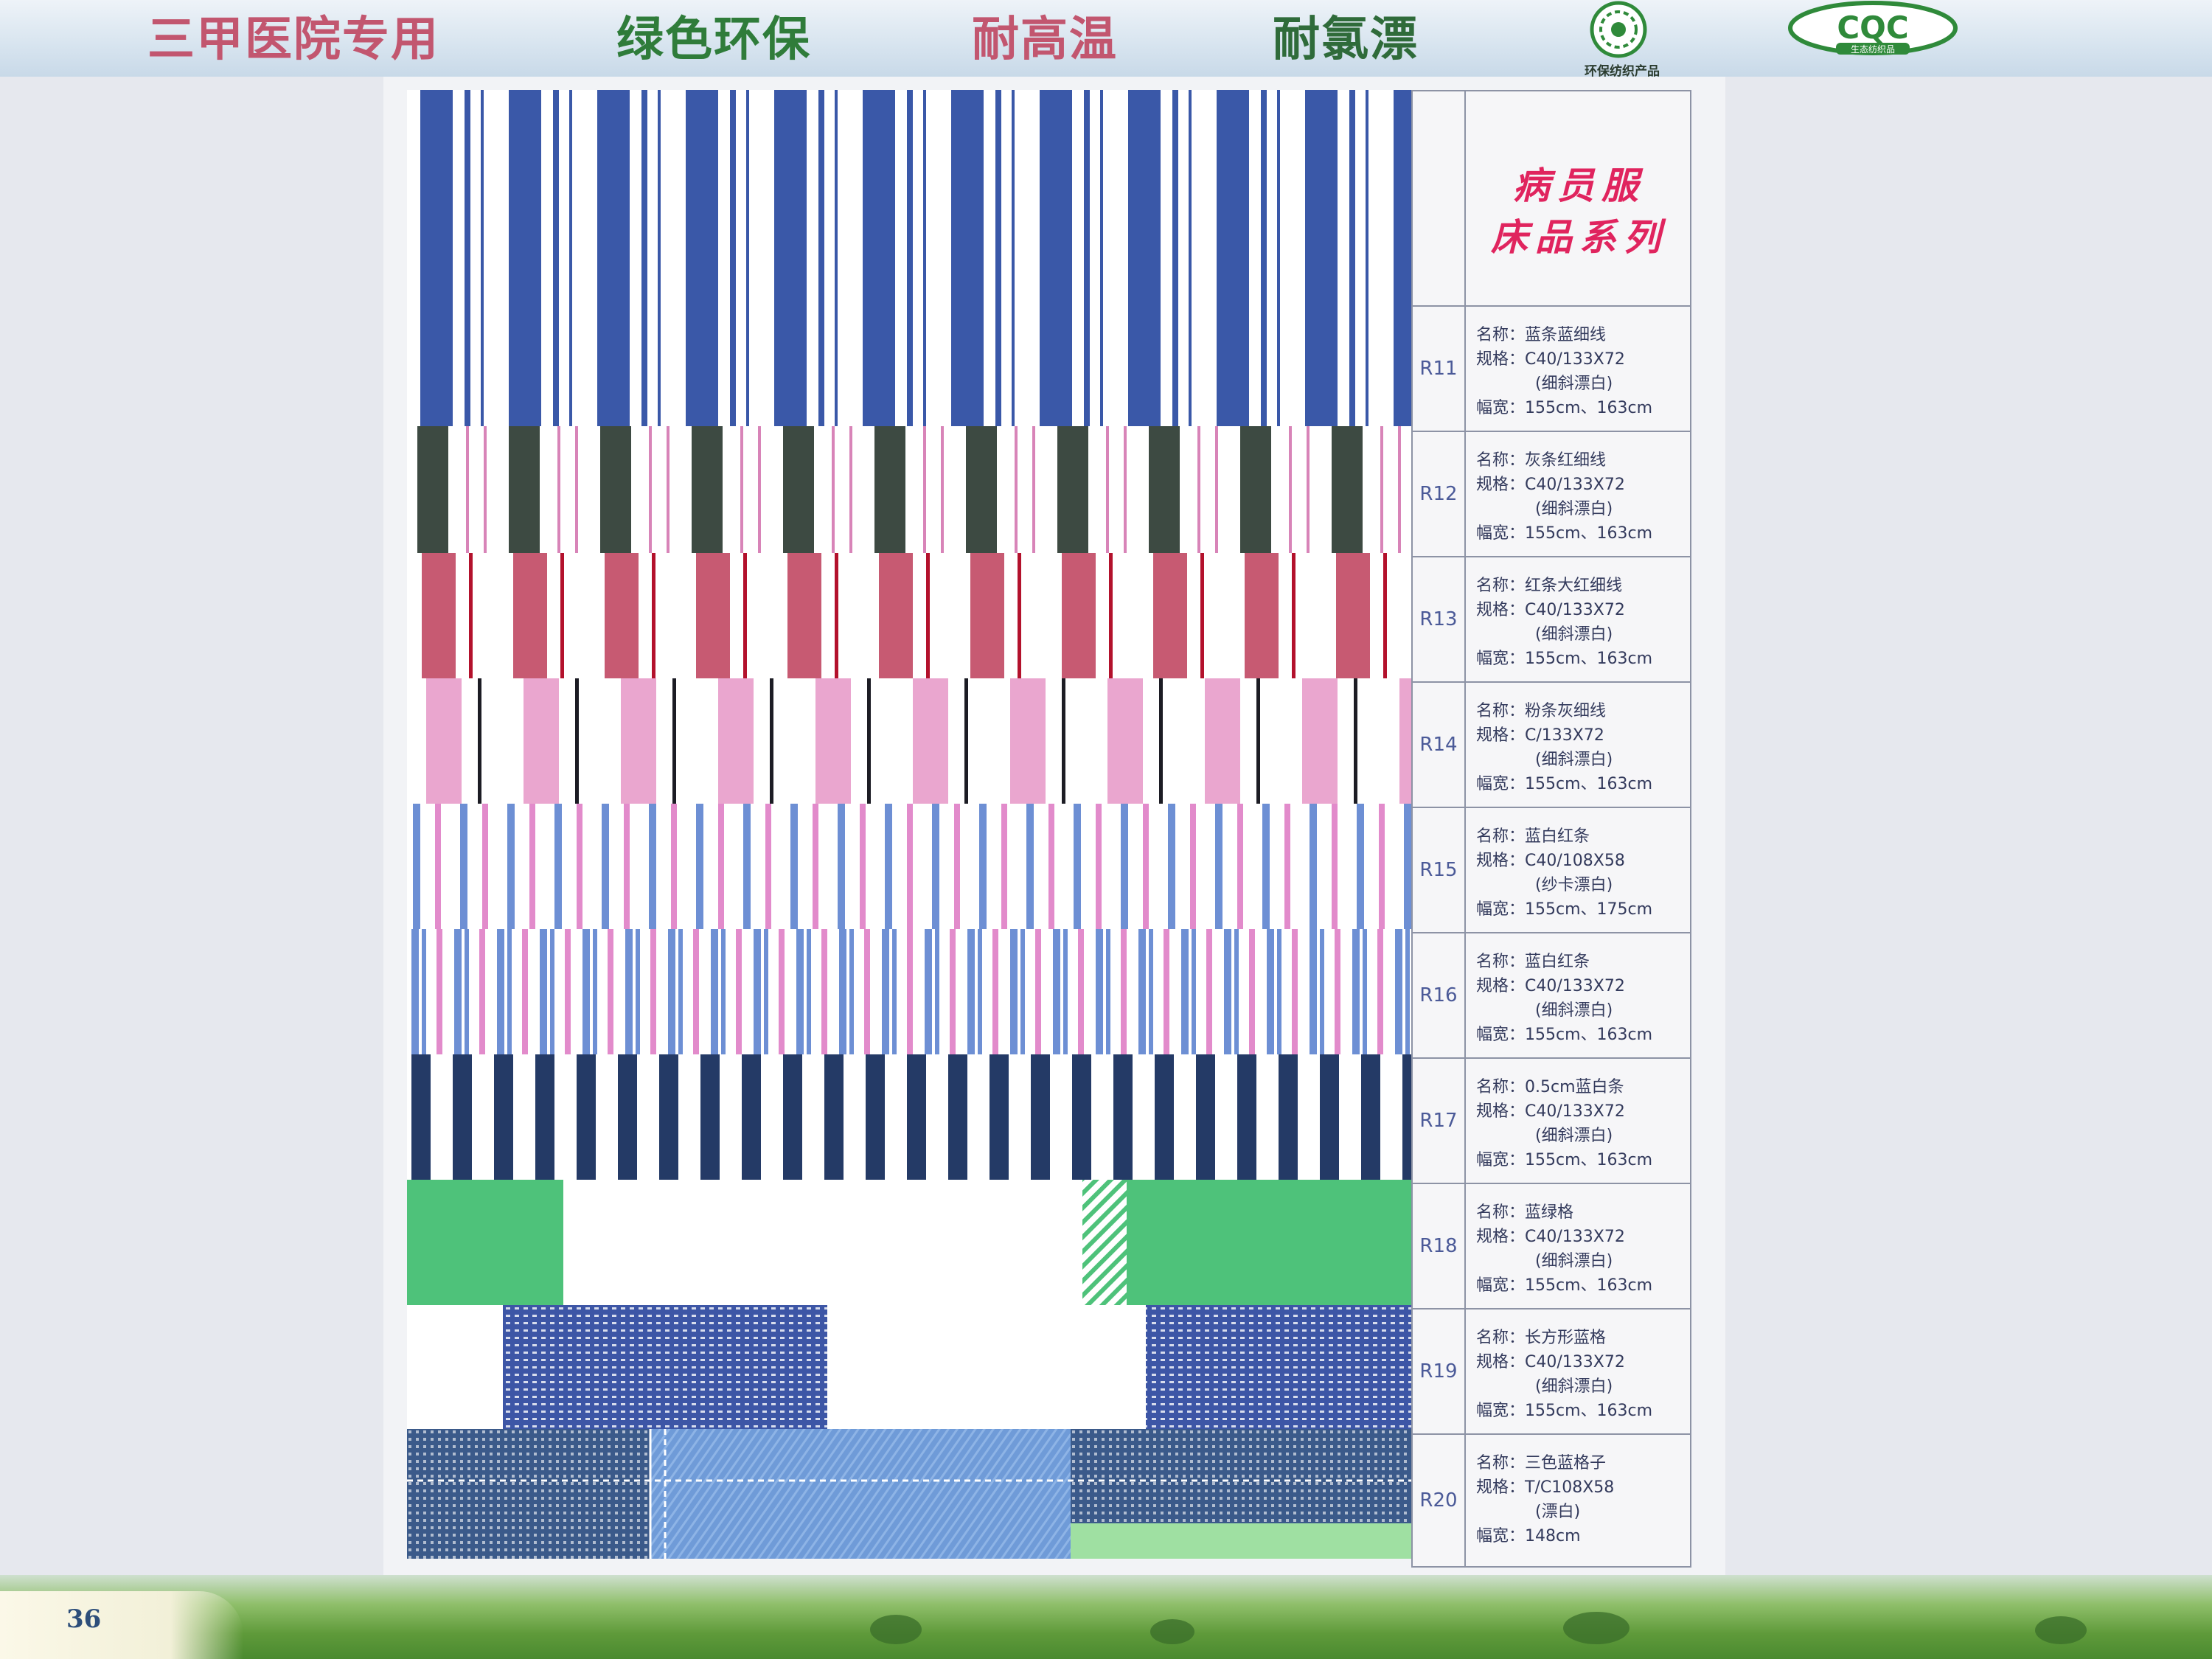 This screenshot has width=2212, height=1659. What do you see at coordinates (909, 1367) in the screenshot?
I see `swatch-r19` at bounding box center [909, 1367].